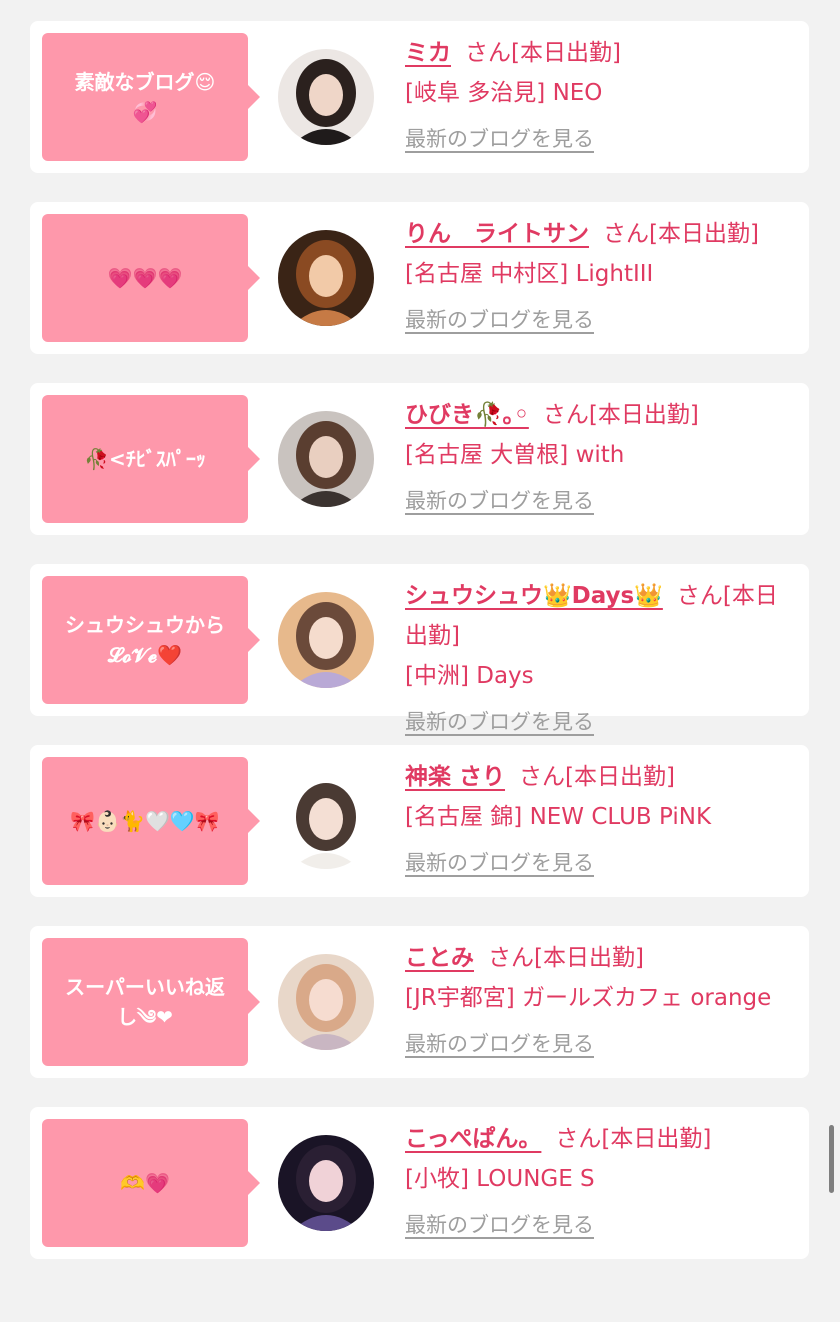  What do you see at coordinates (439, 958) in the screenshot?
I see `cast-name-link: ことみ` at bounding box center [439, 958].